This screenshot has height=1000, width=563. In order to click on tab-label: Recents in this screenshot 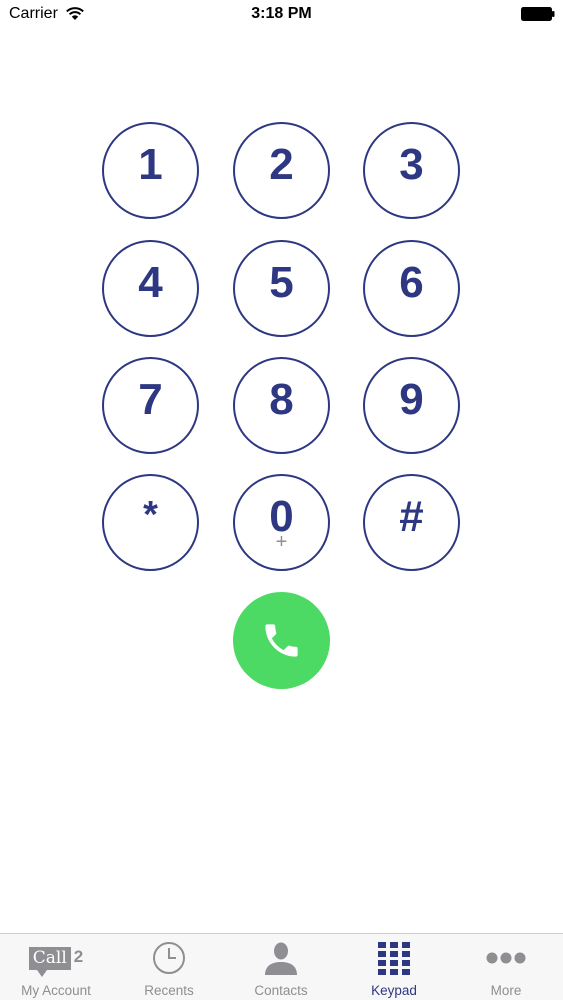, I will do `click(169, 990)`.